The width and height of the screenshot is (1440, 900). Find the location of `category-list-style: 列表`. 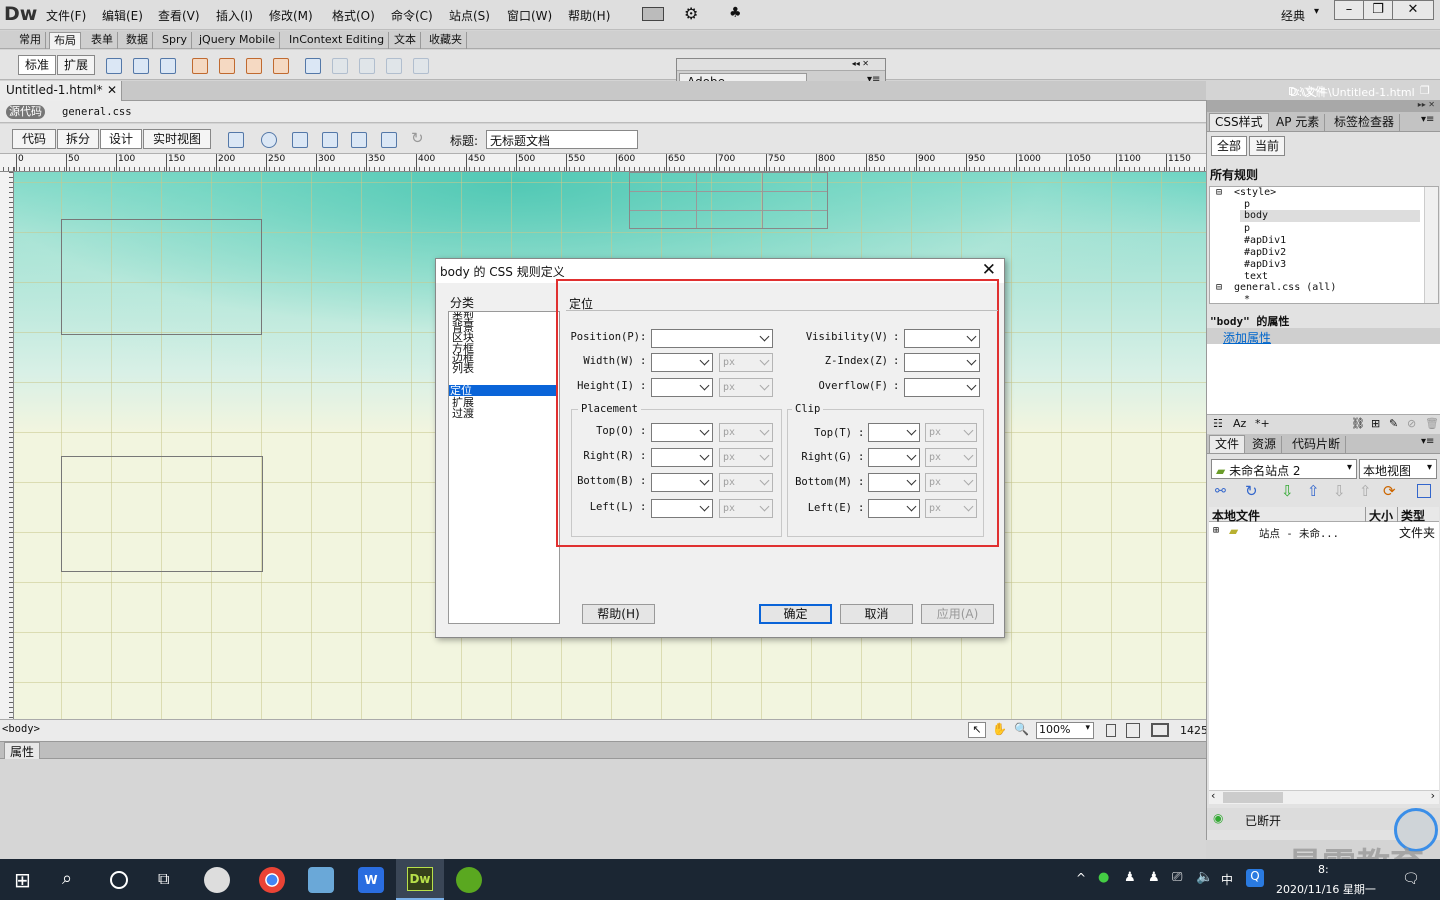

category-list-style: 列表 is located at coordinates (505, 368).